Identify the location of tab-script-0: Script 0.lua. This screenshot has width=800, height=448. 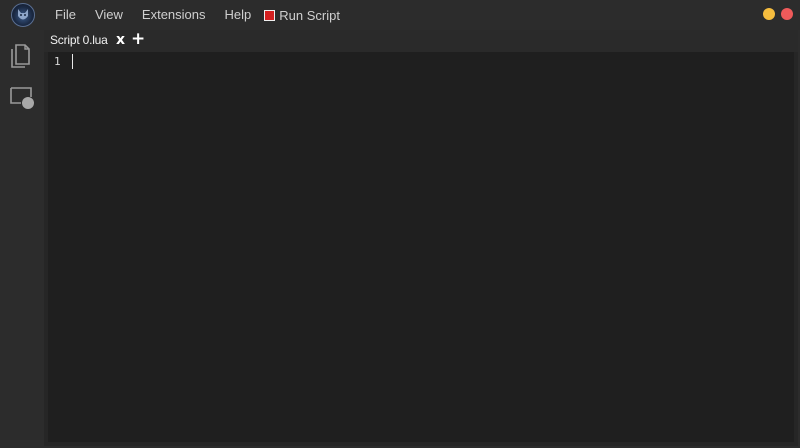
(79, 40).